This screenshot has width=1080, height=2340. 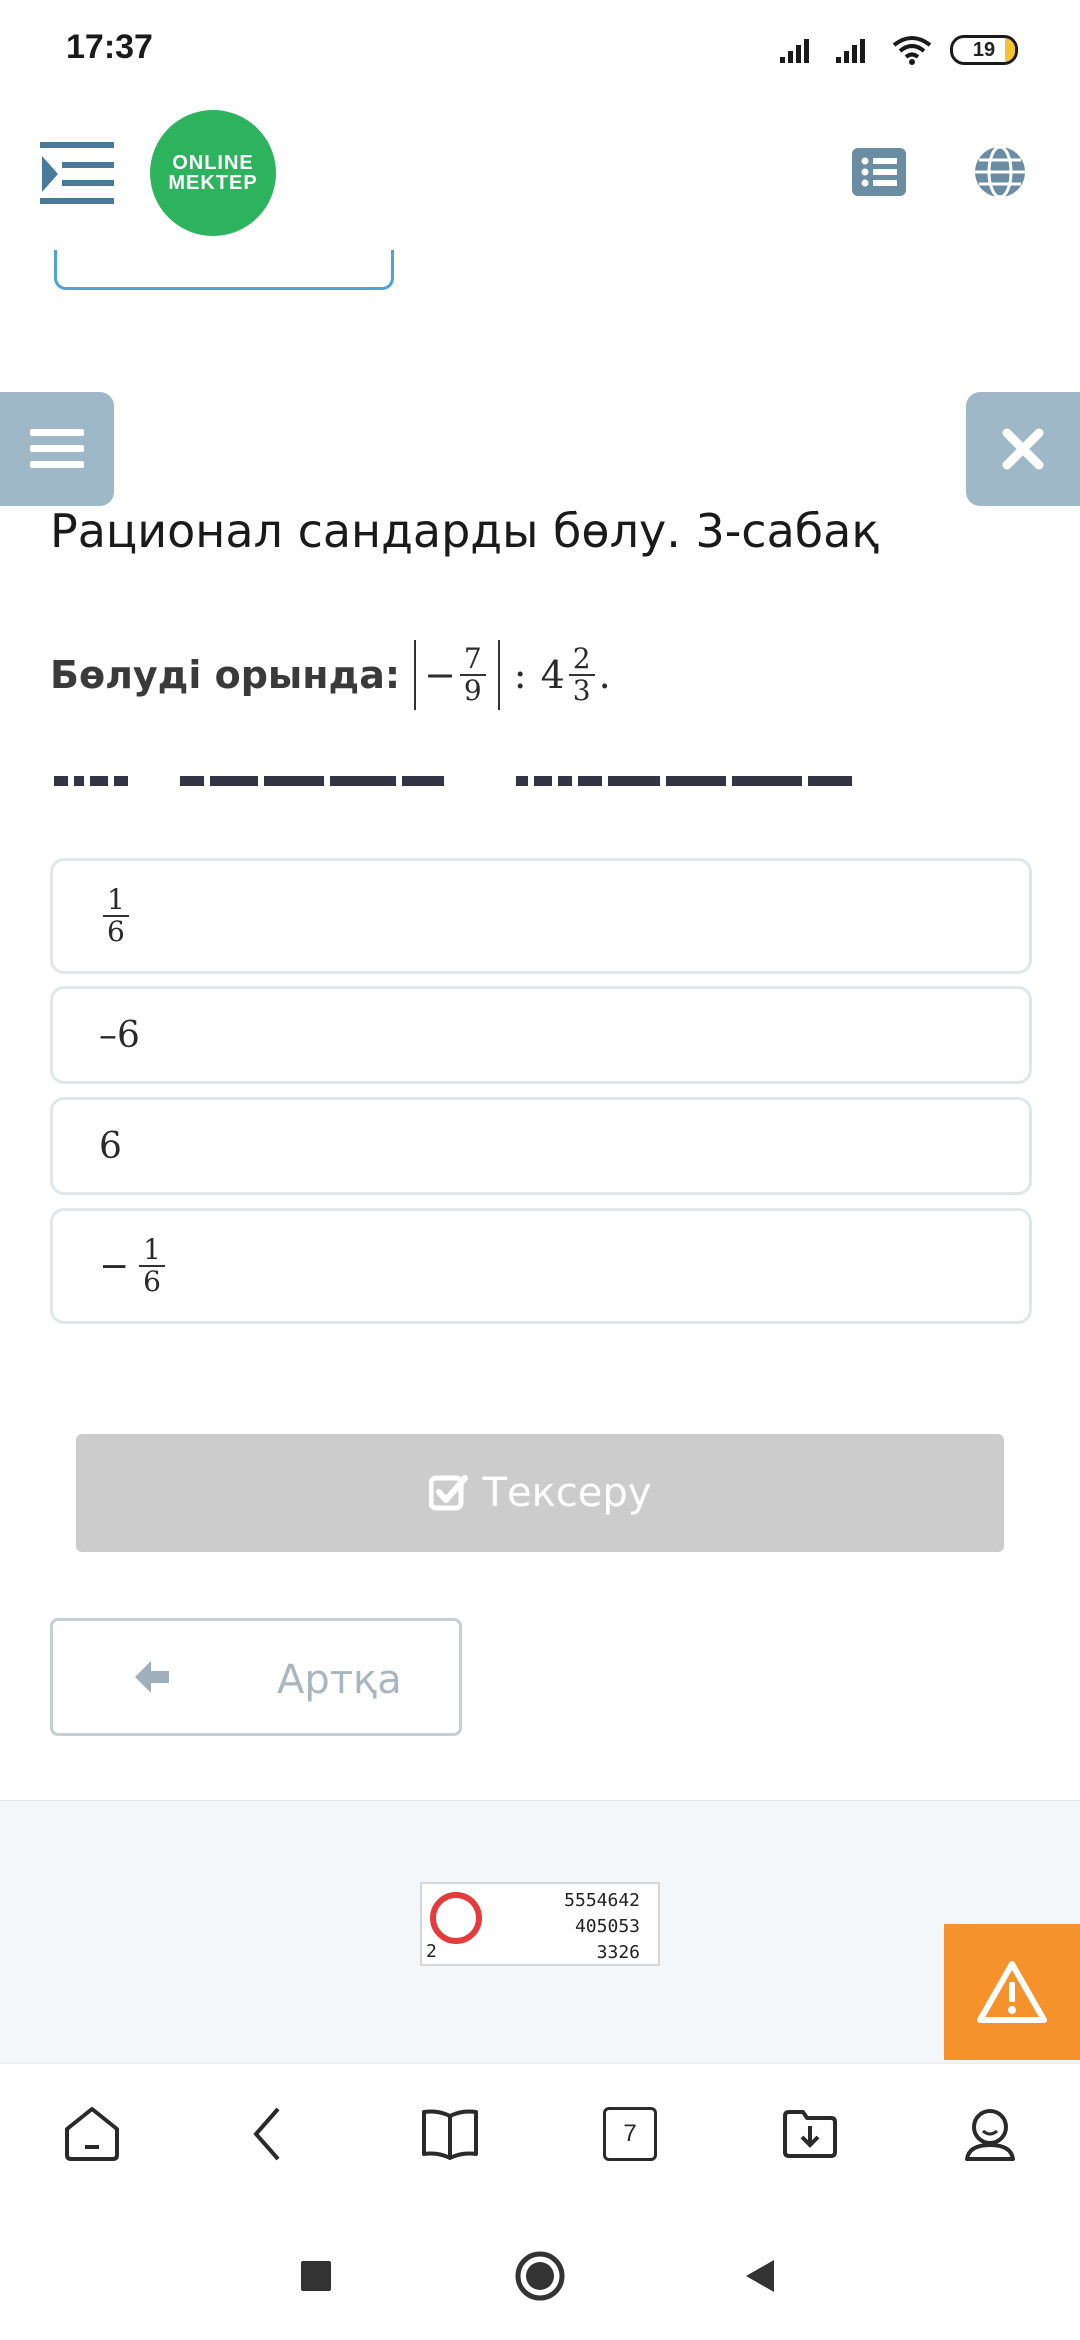 I want to click on square-icon, so click(x=316, y=2276).